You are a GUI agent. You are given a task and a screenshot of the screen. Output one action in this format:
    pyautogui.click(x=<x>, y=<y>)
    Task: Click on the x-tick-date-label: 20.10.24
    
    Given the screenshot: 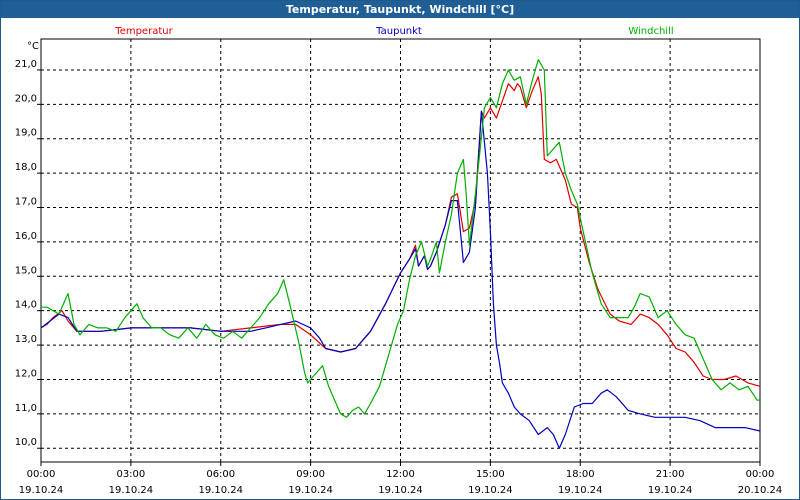 What is the action you would take?
    pyautogui.click(x=760, y=490)
    